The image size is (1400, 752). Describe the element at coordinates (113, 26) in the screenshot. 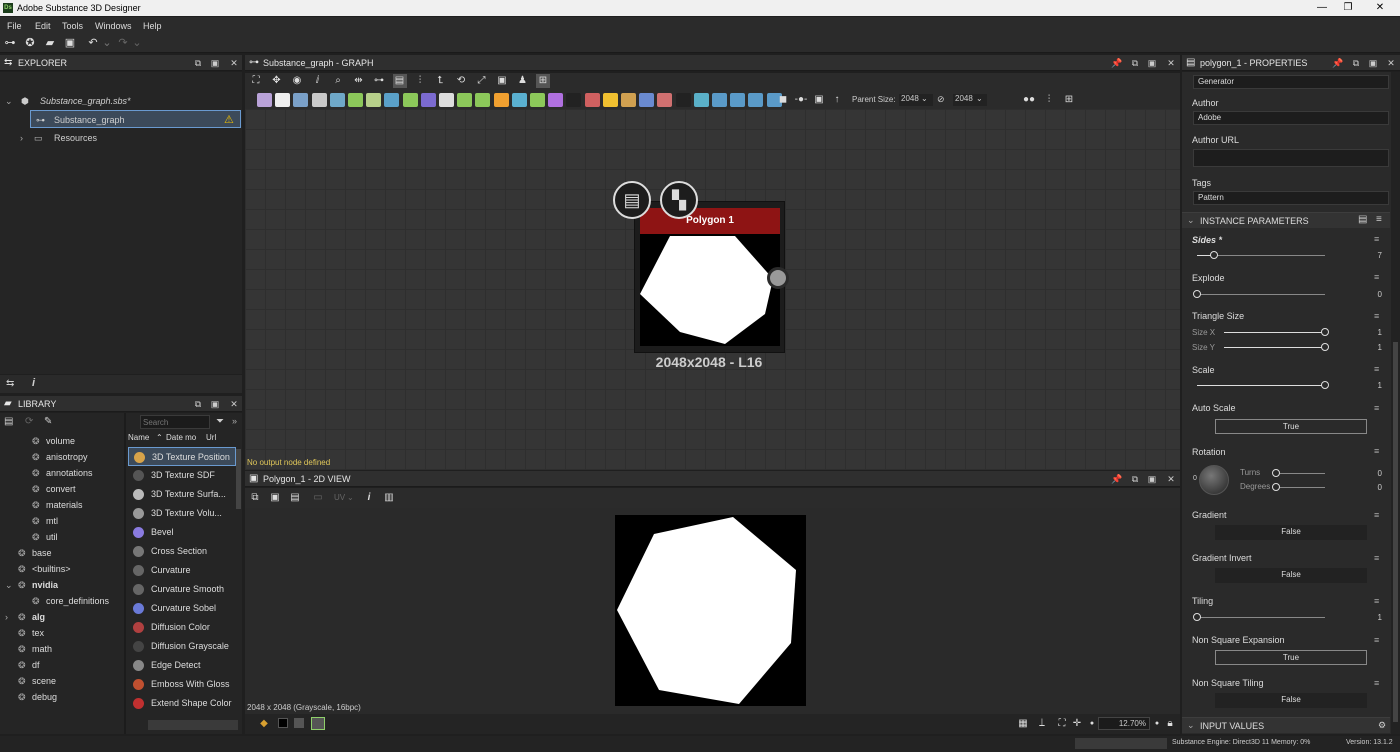

I see `menu-windows: Windows` at that location.